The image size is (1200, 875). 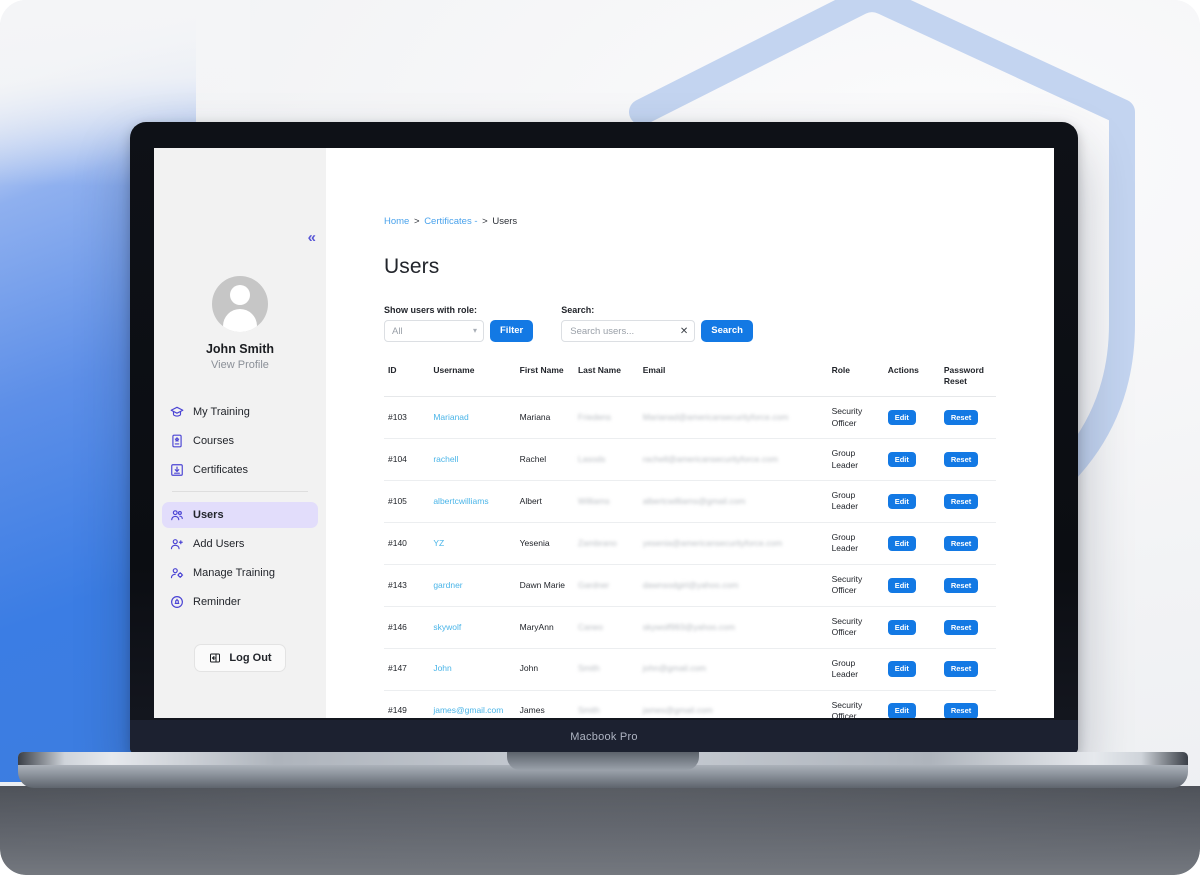 What do you see at coordinates (468, 710) in the screenshot?
I see `username-link: james@gmail.com` at bounding box center [468, 710].